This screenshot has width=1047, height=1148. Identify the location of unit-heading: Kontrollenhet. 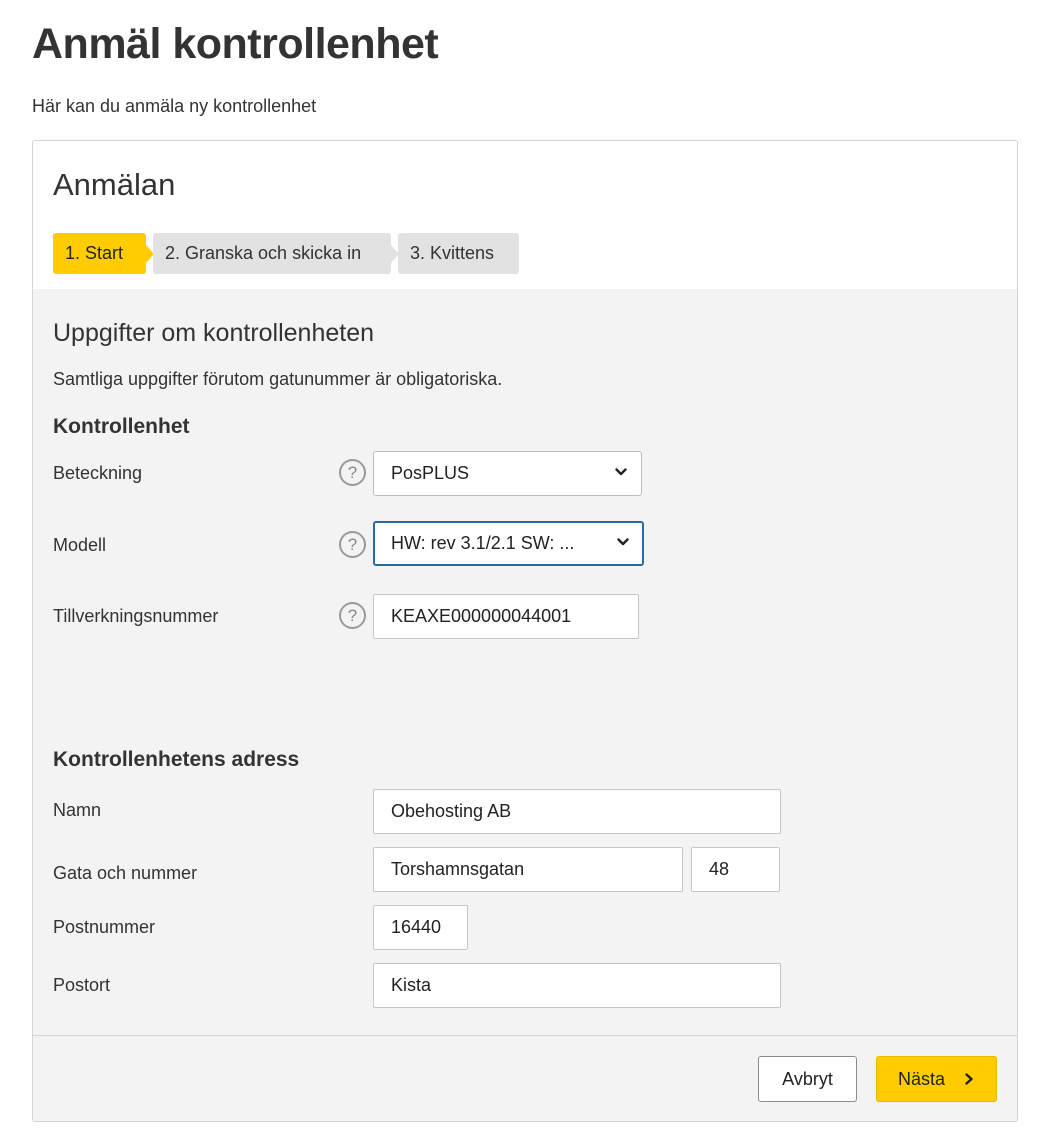
(121, 426).